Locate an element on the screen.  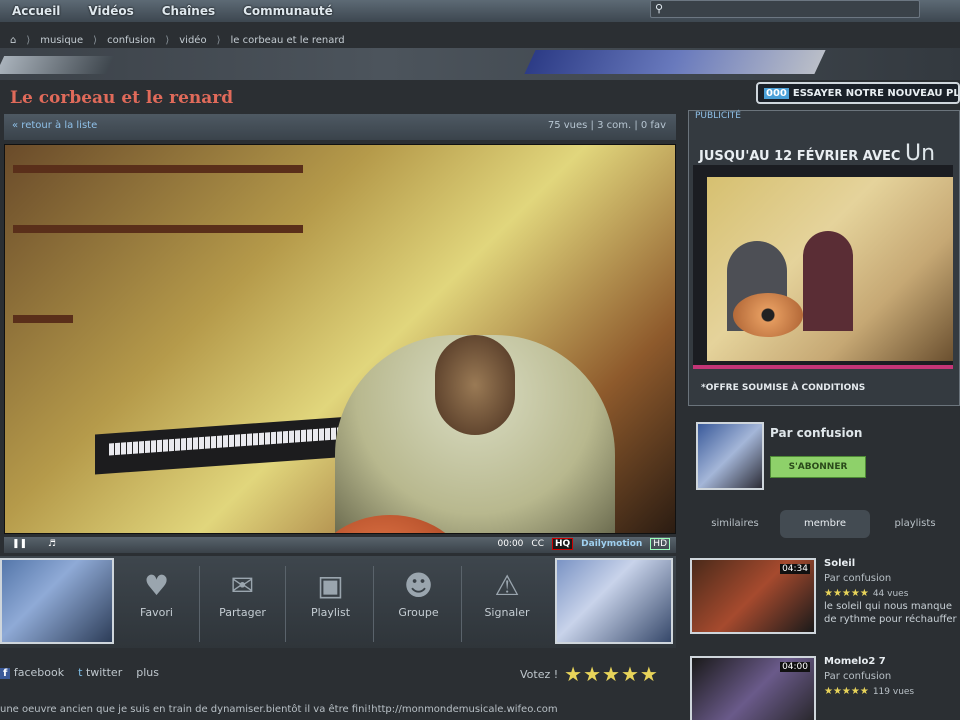
ad-footnote: *OFFRE SOUMISE À CONDITIONS is located at coordinates (783, 388).